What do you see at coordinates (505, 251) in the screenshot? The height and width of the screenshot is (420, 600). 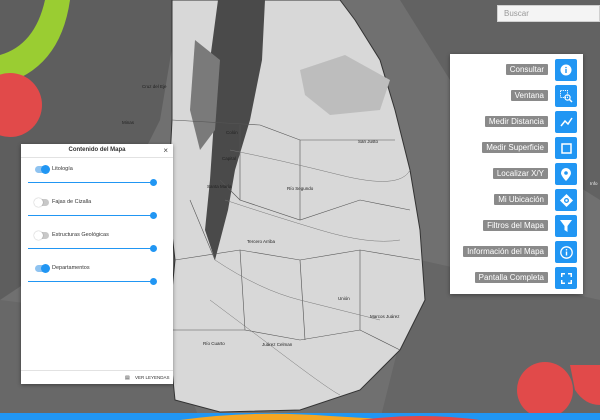 I see `tool-label: Información del Mapa` at bounding box center [505, 251].